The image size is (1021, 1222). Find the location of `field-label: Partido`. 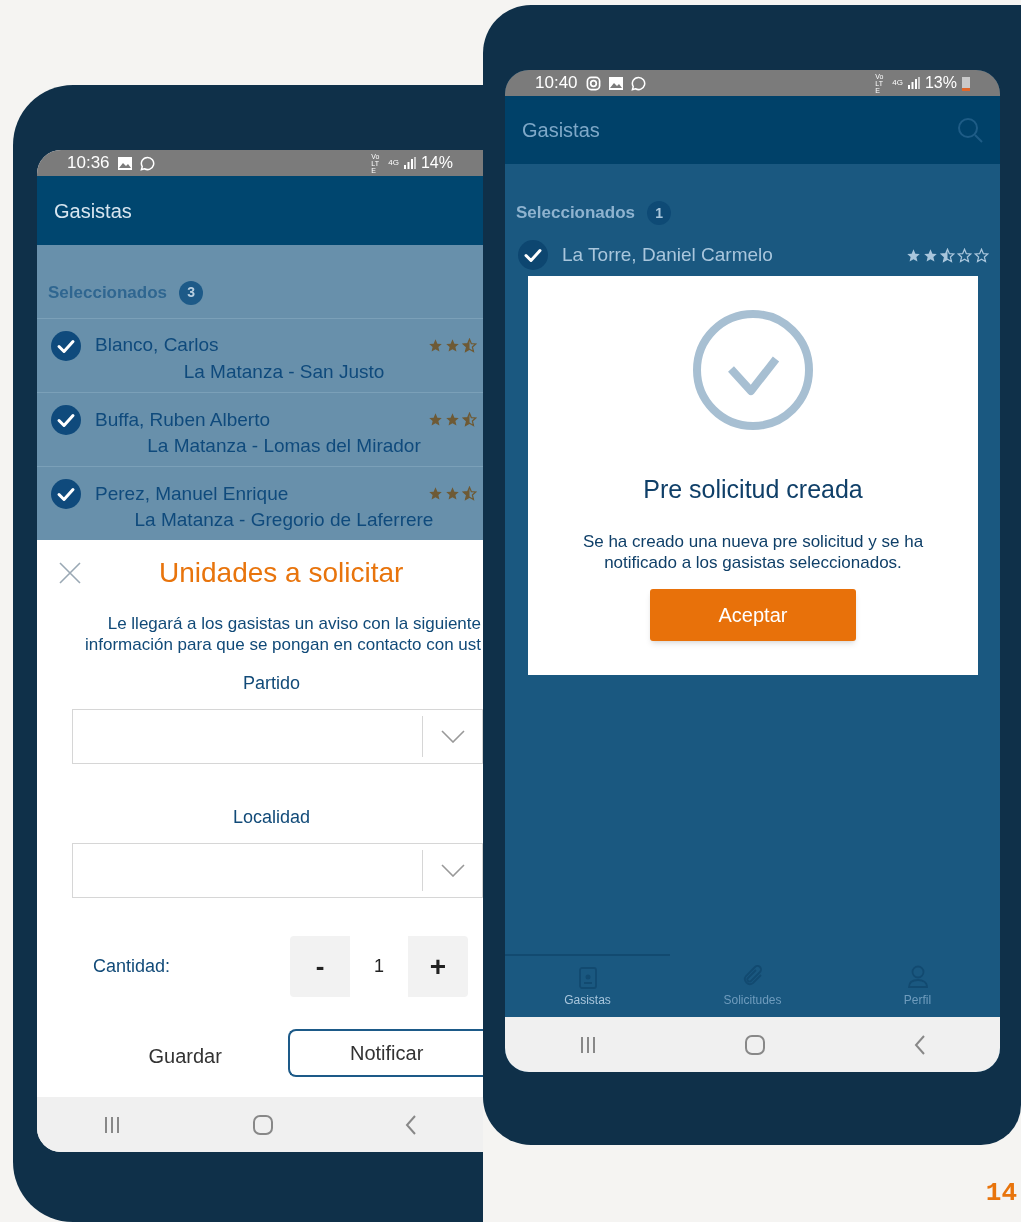

field-label: Partido is located at coordinates (271, 683).